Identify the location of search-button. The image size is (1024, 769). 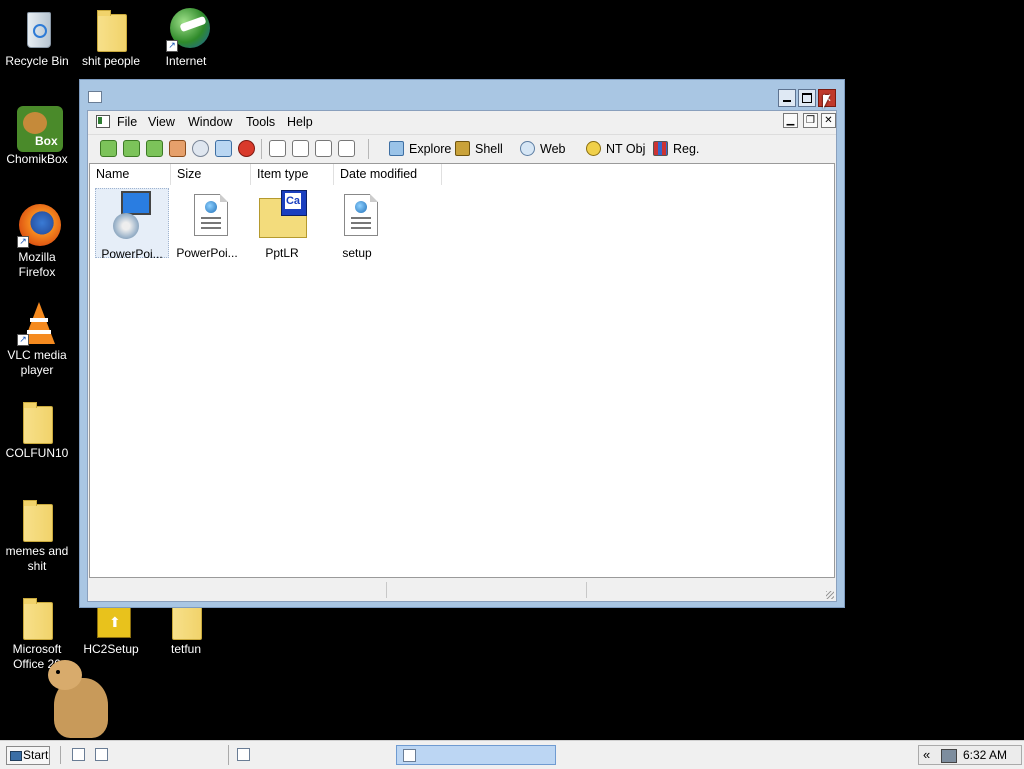
(200, 148).